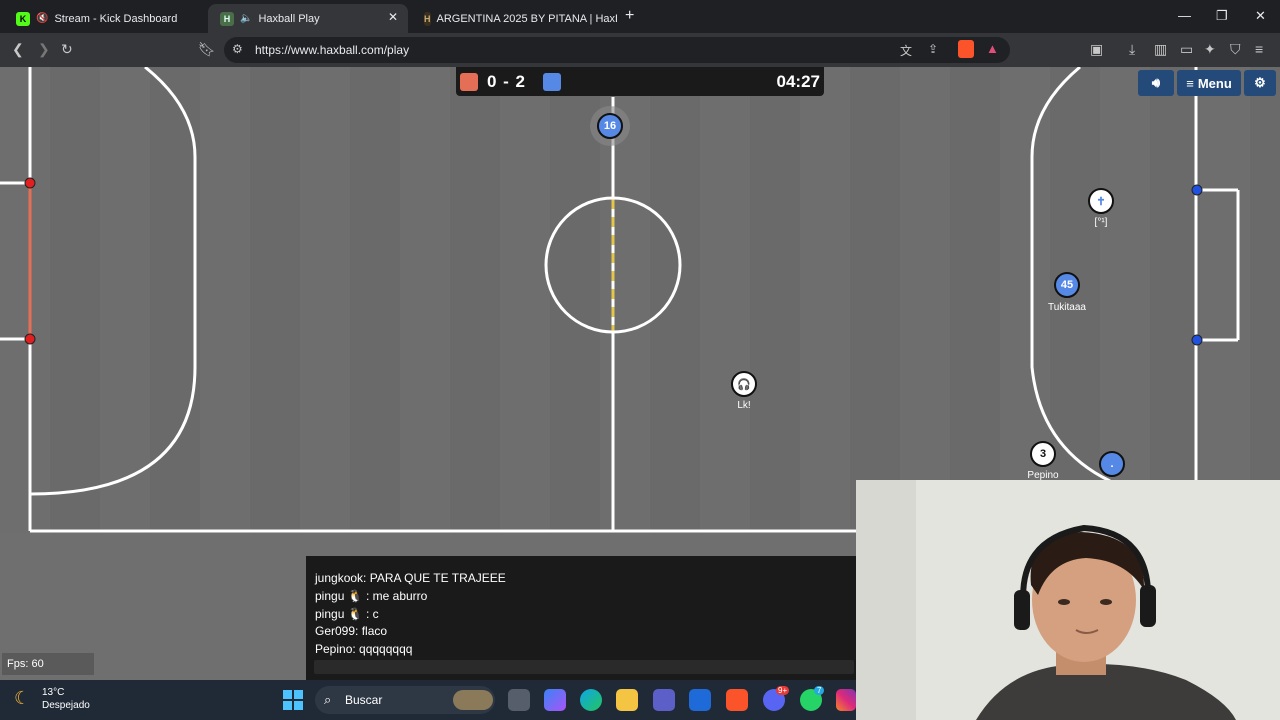  I want to click on maximize-icon: ❐, so click(1222, 16).